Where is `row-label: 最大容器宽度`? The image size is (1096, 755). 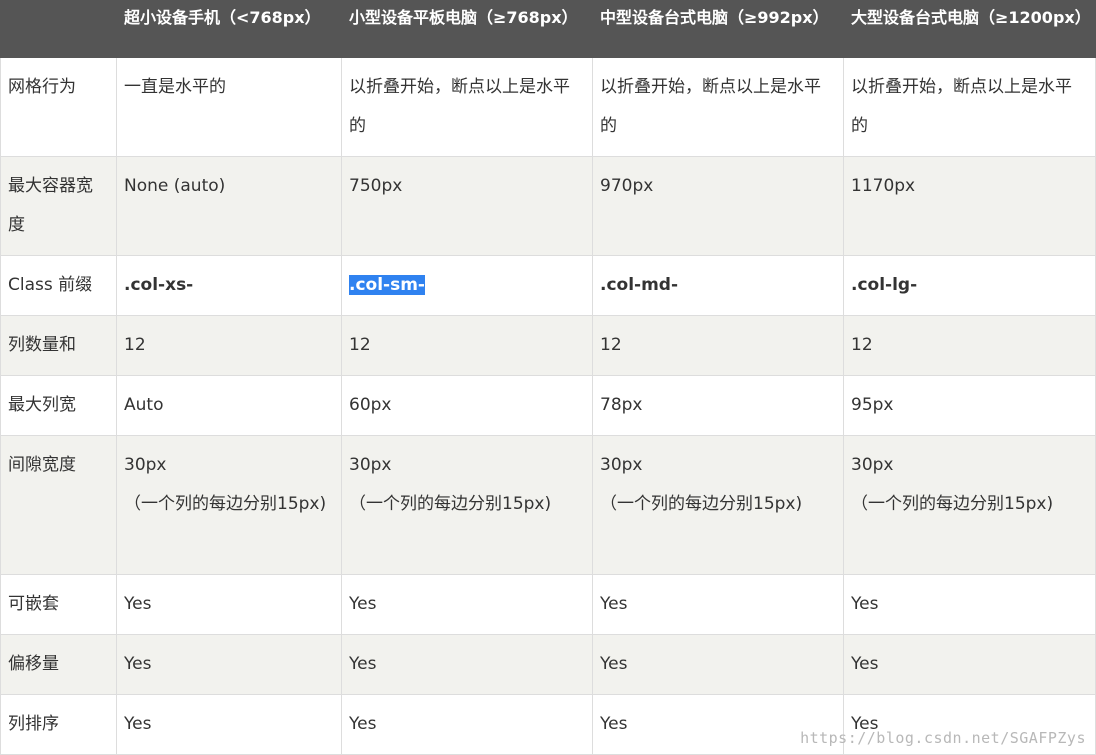 row-label: 最大容器宽度 is located at coordinates (58, 206).